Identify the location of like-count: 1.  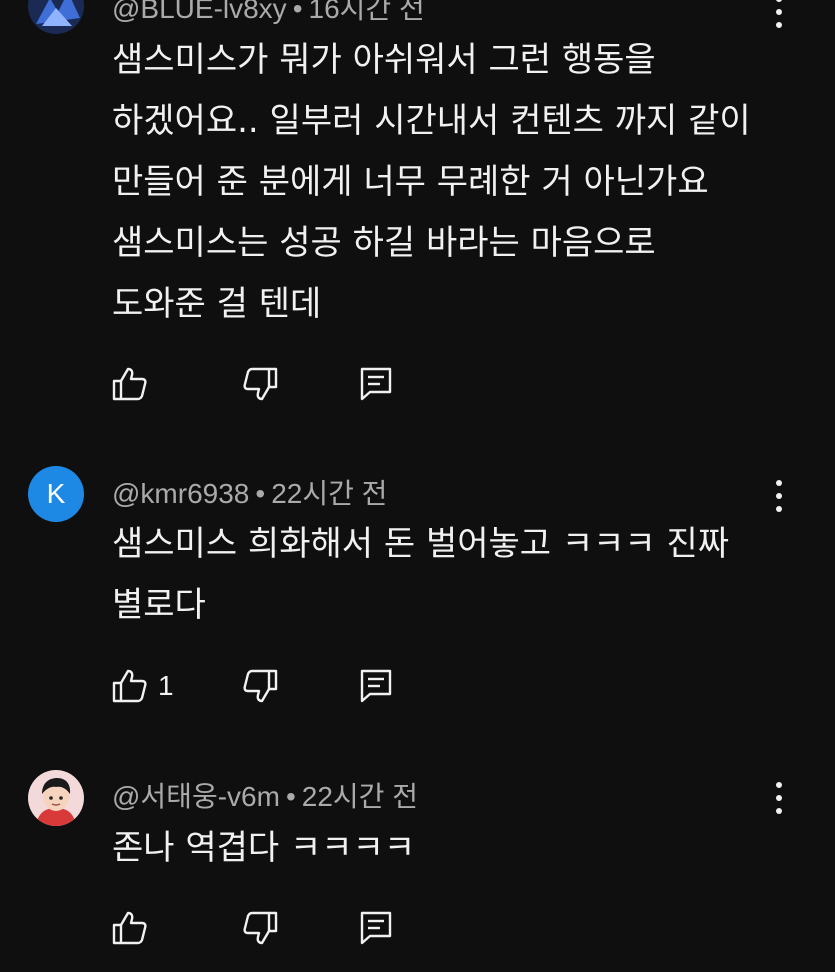
(166, 685).